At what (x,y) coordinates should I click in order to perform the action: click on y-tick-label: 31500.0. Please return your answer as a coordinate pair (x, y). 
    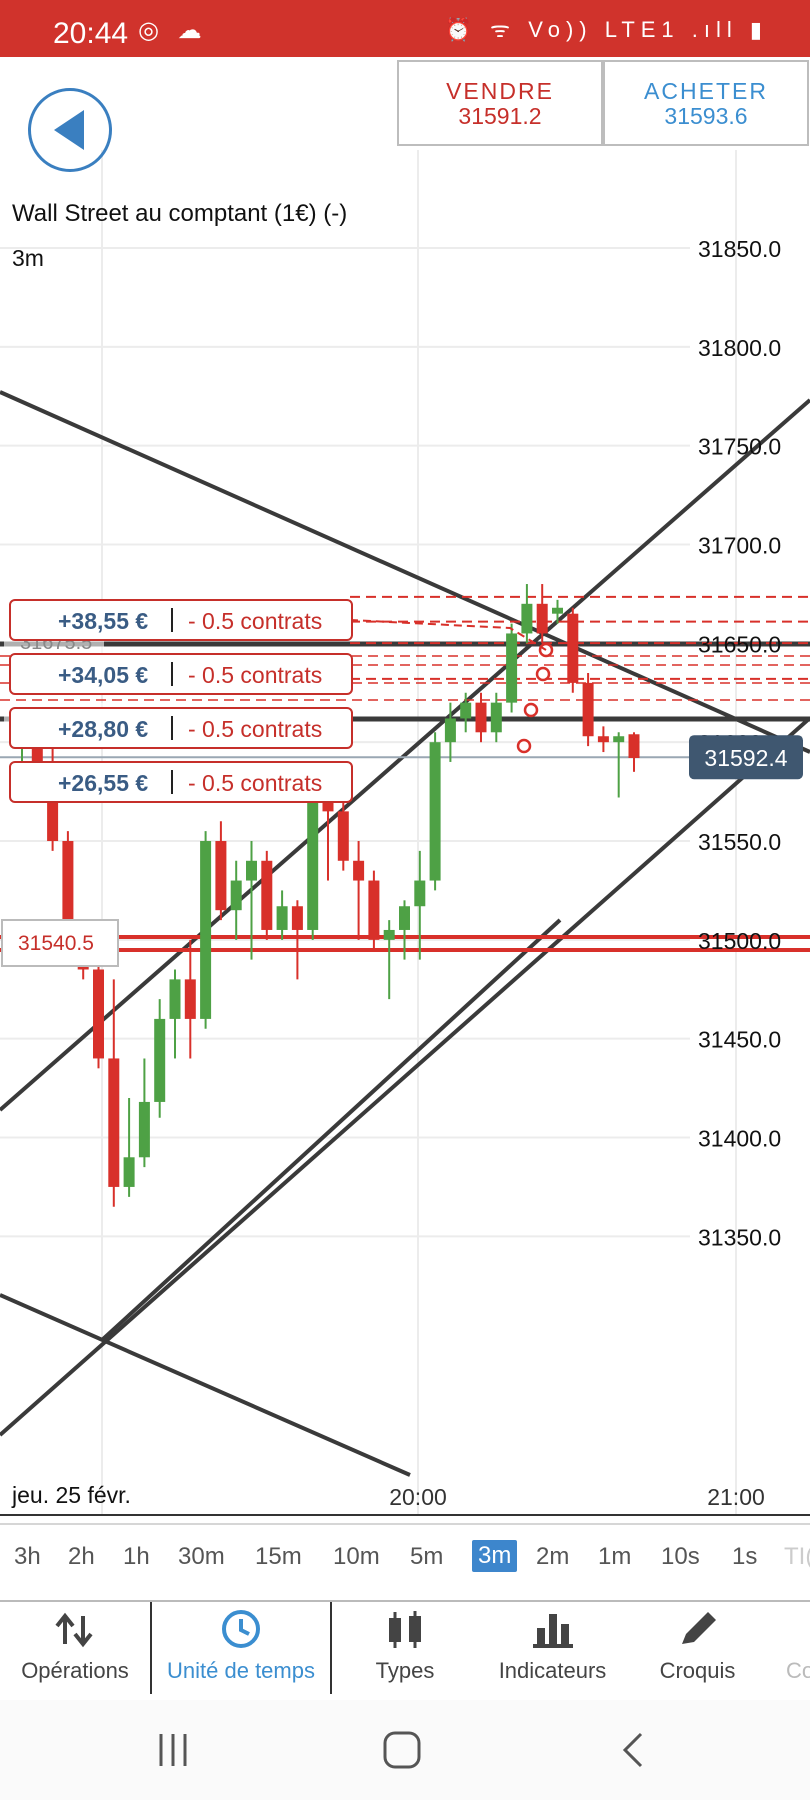
    Looking at the image, I should click on (739, 941).